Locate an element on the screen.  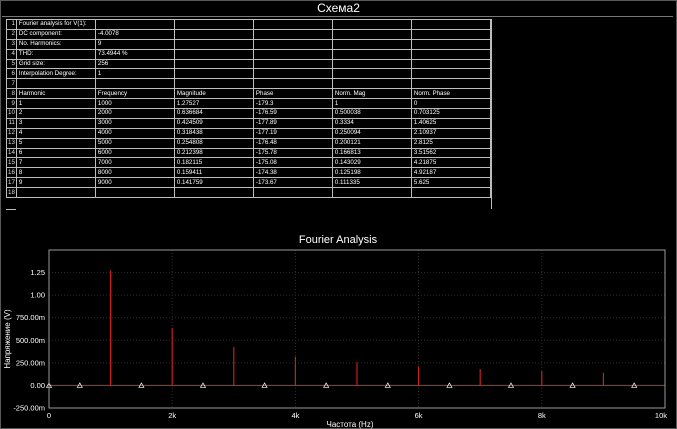
table-cell: 0.125198 is located at coordinates (371, 173).